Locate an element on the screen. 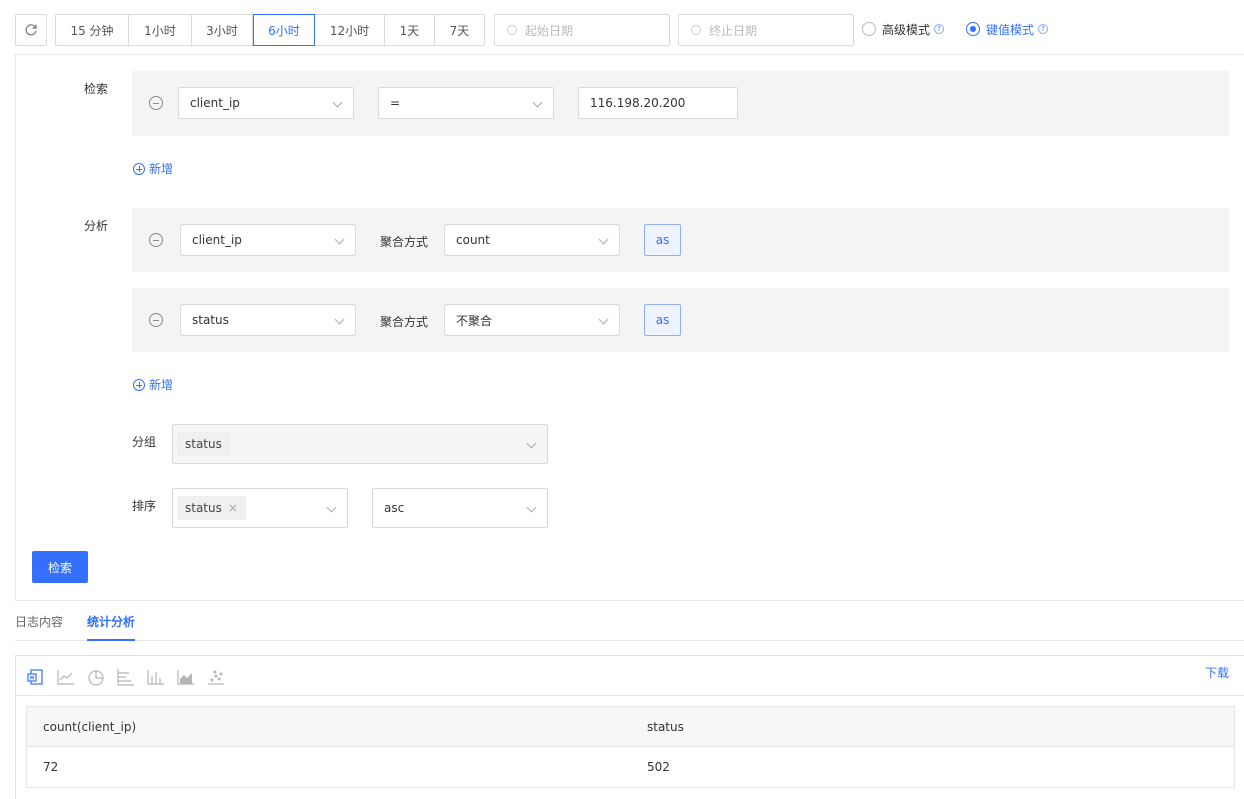  time-range-6h: 6小时 is located at coordinates (284, 30).